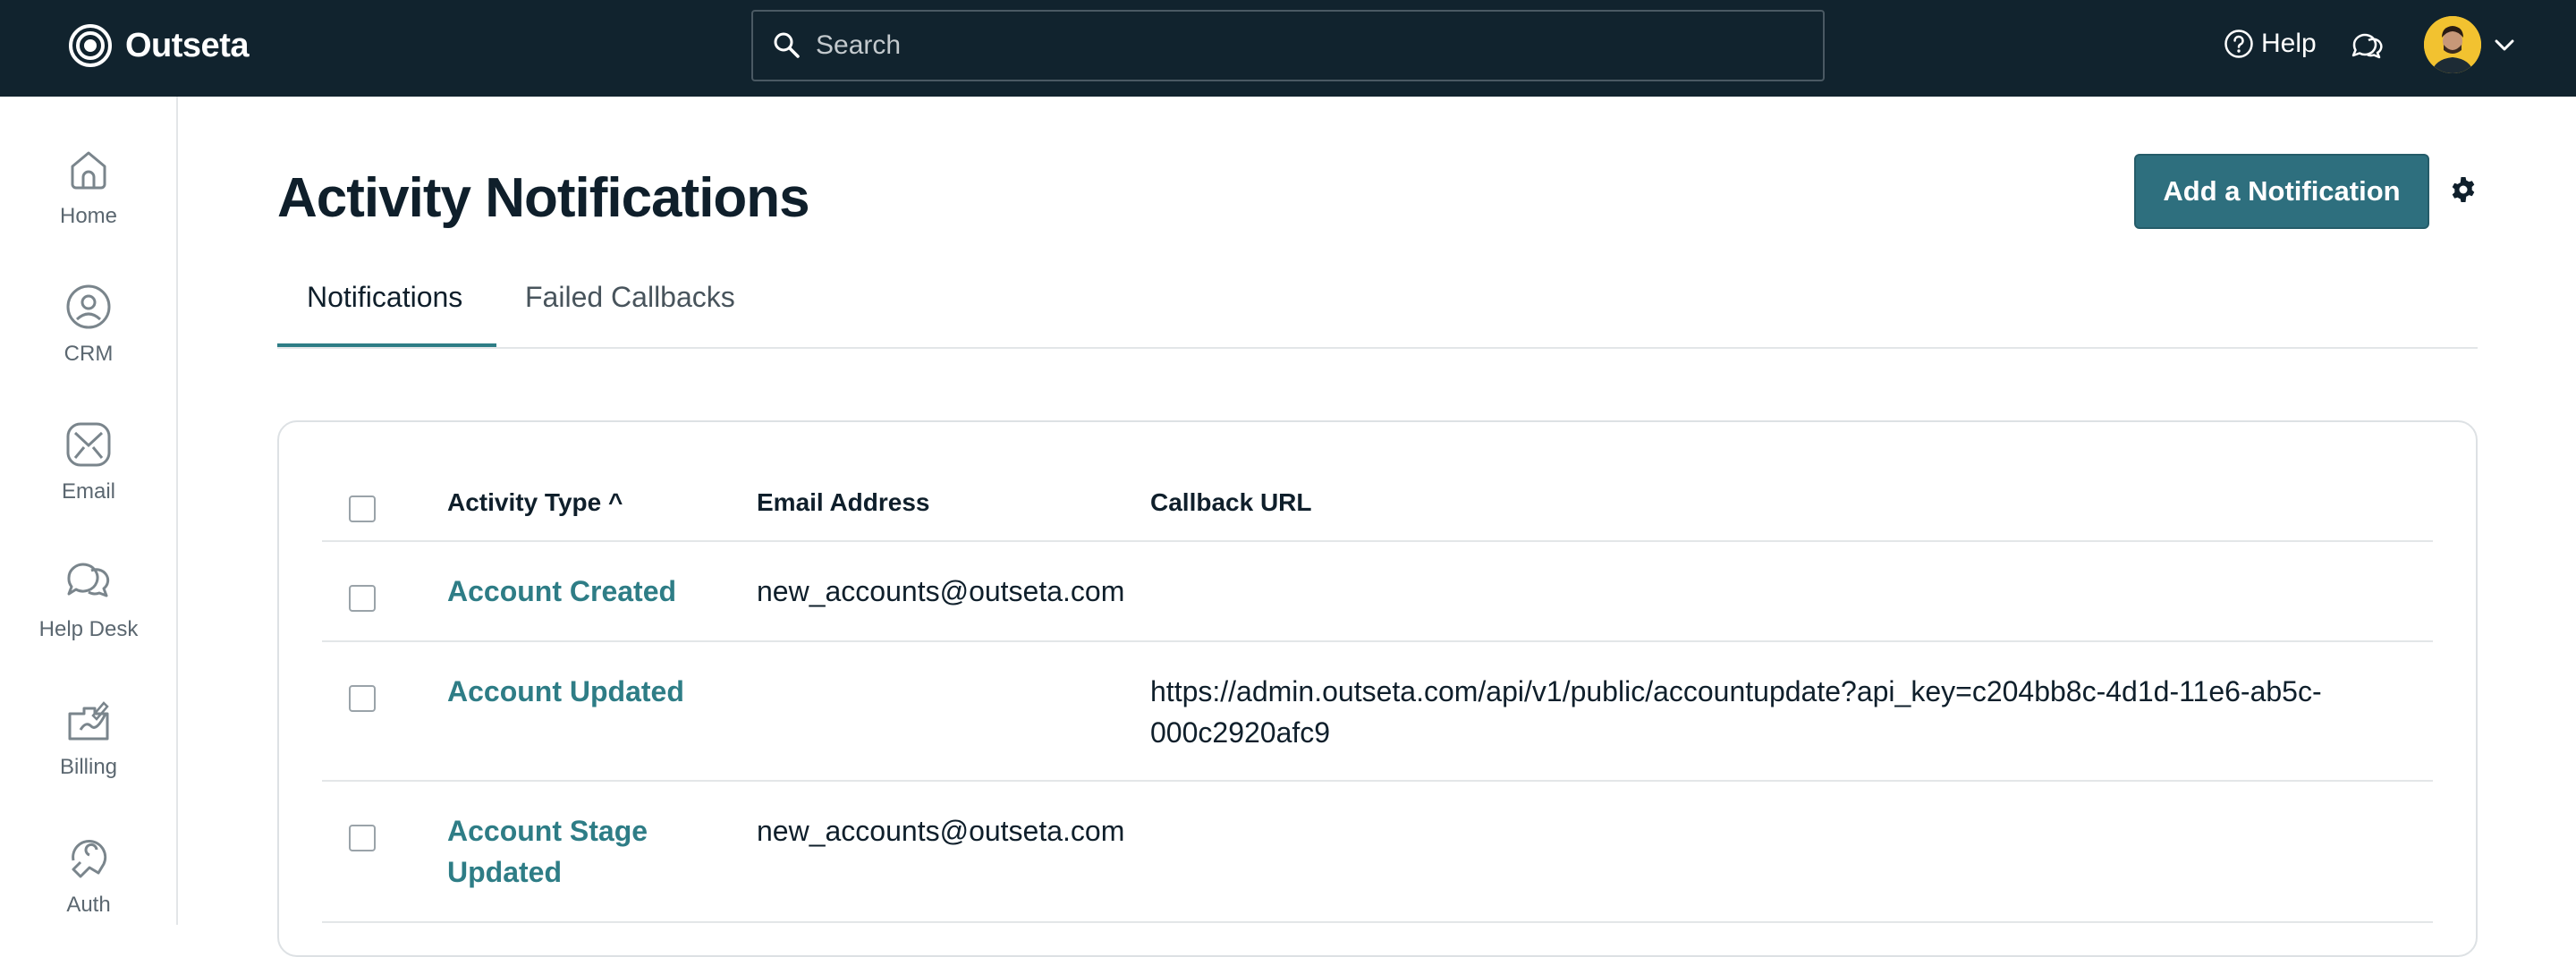 The image size is (2576, 957). What do you see at coordinates (787, 45) in the screenshot?
I see `search-icon` at bounding box center [787, 45].